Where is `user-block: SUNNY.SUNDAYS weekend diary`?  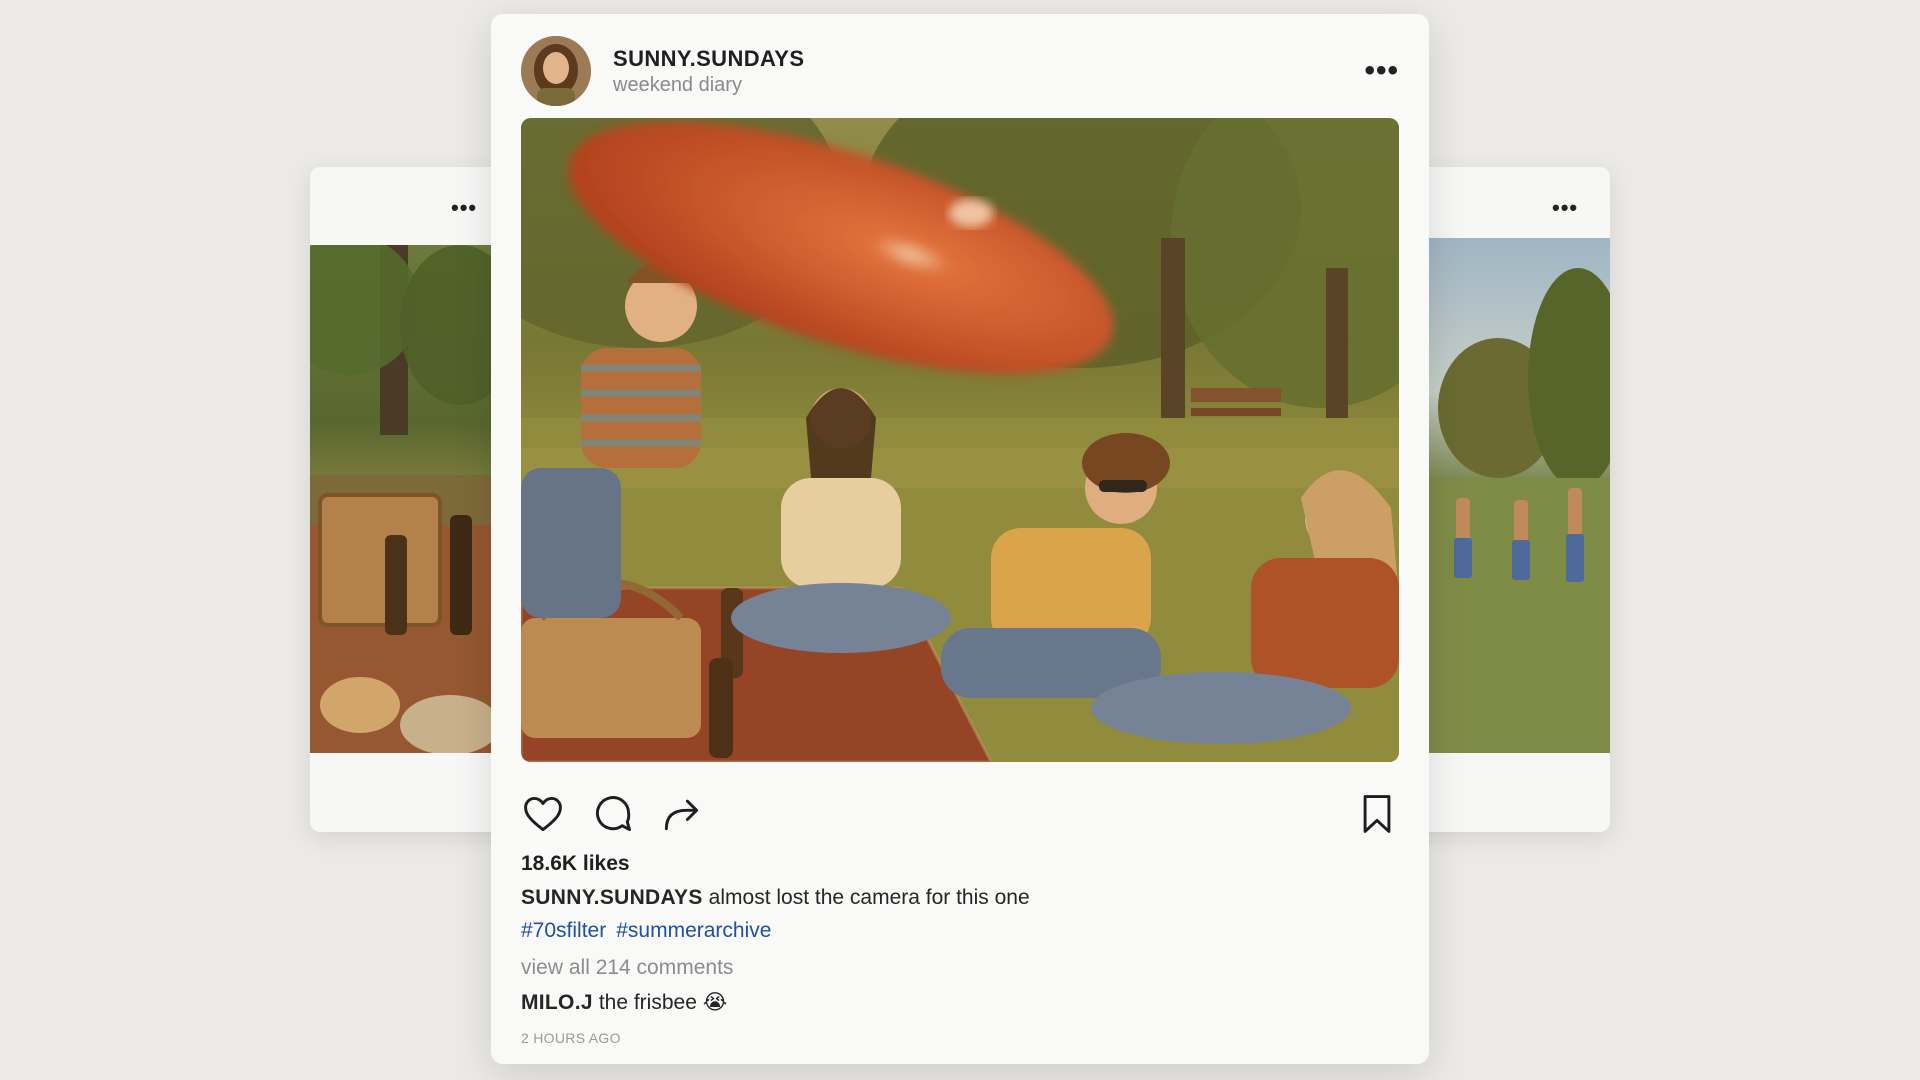
user-block: SUNNY.SUNDAYS weekend diary is located at coordinates (708, 72).